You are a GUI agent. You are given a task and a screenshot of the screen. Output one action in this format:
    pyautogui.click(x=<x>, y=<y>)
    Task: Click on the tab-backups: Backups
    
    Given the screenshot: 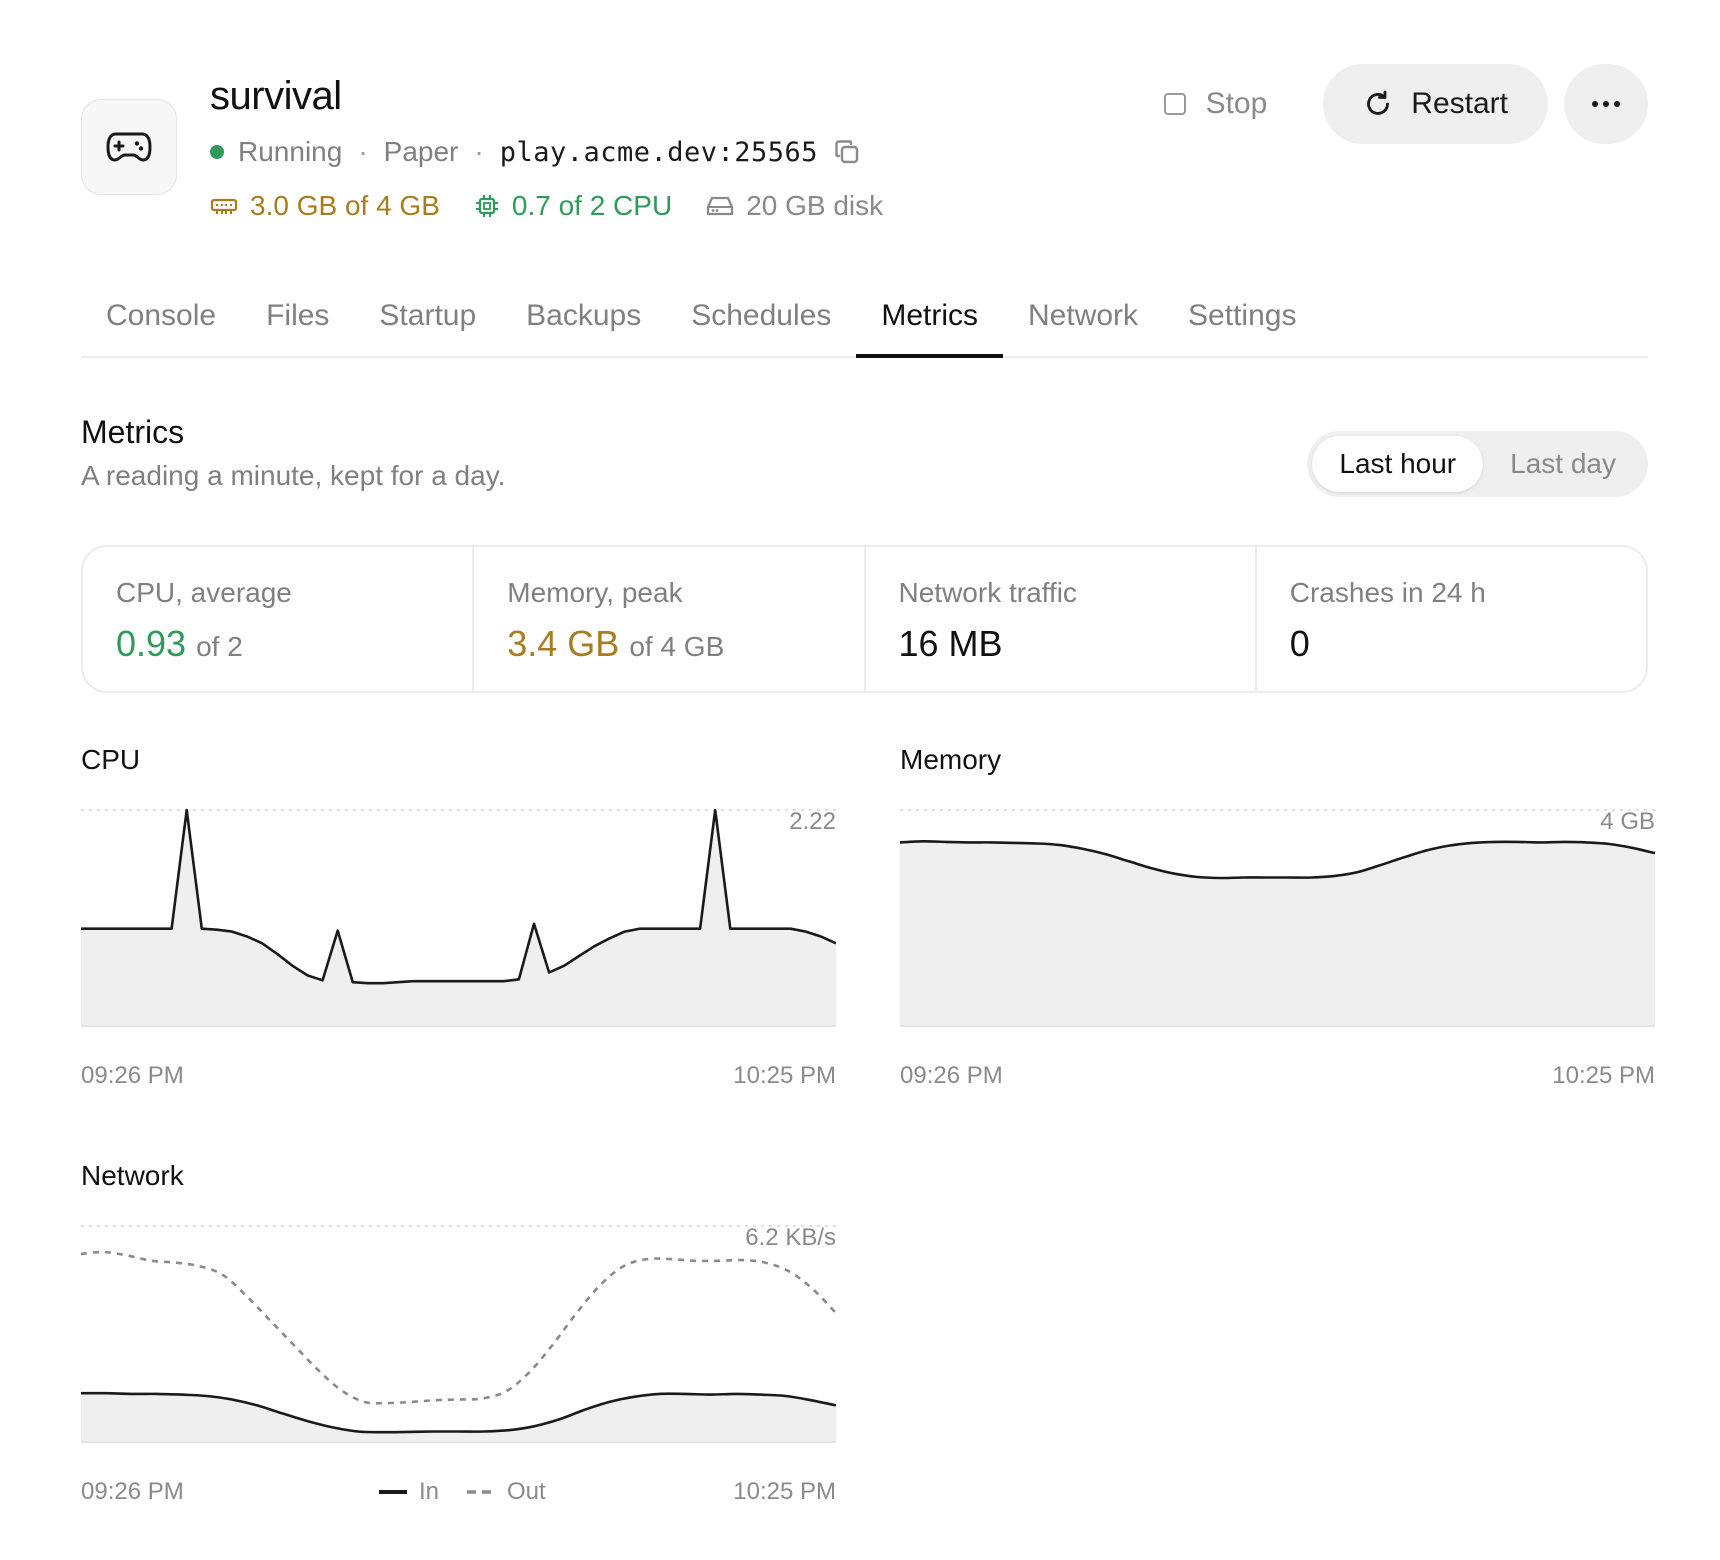 What is the action you would take?
    pyautogui.click(x=583, y=320)
    